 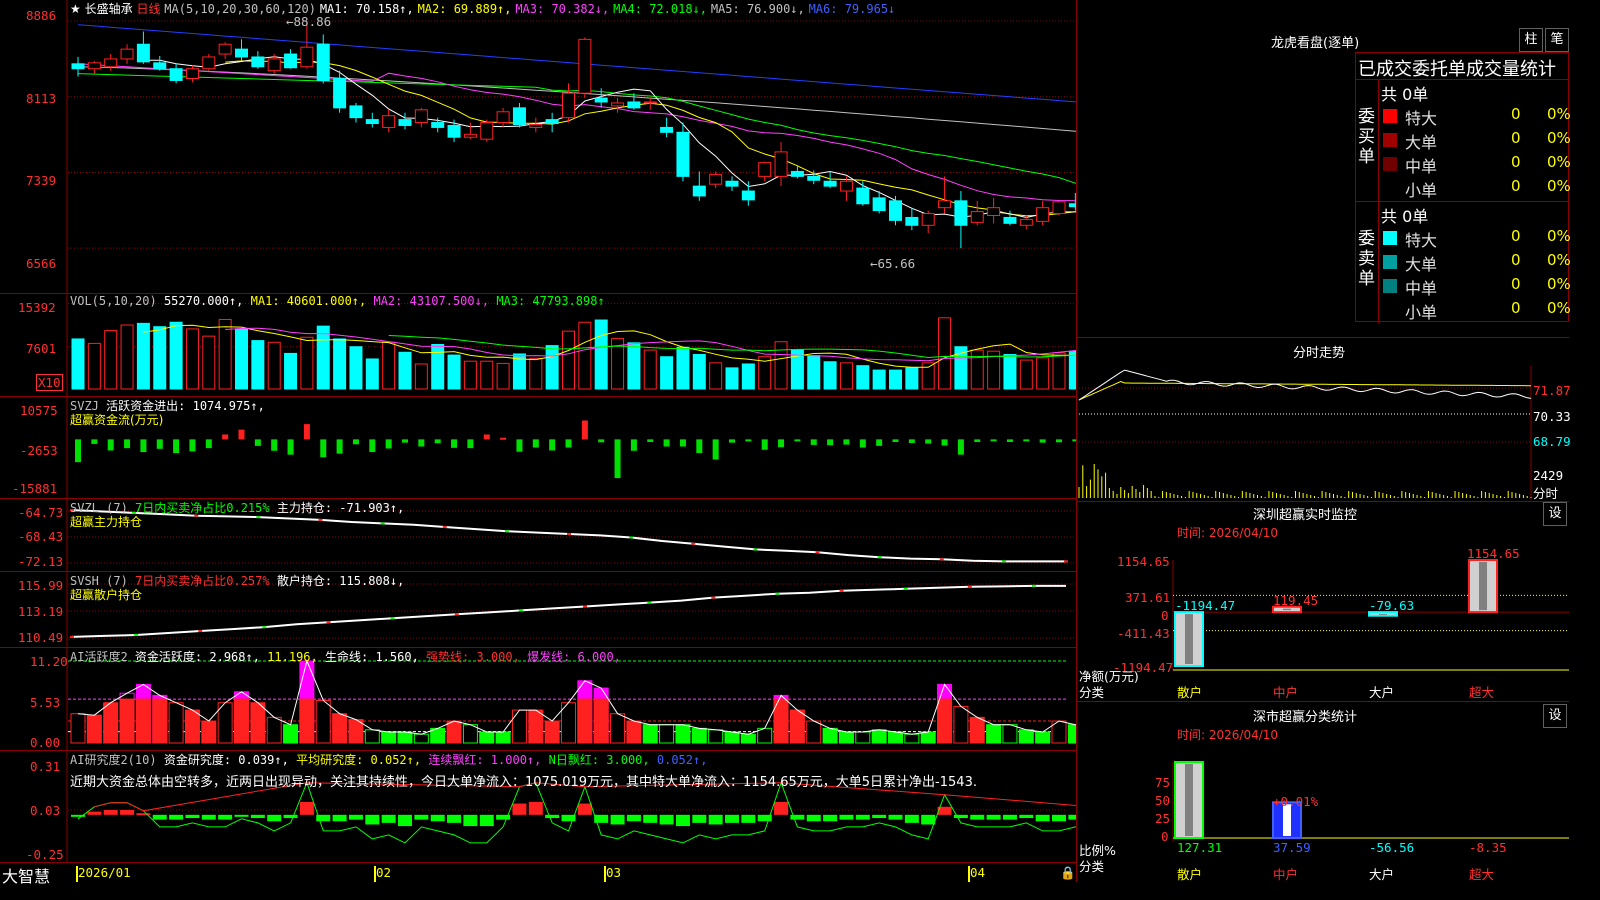 I want to click on date-marker, so click(x=375, y=874).